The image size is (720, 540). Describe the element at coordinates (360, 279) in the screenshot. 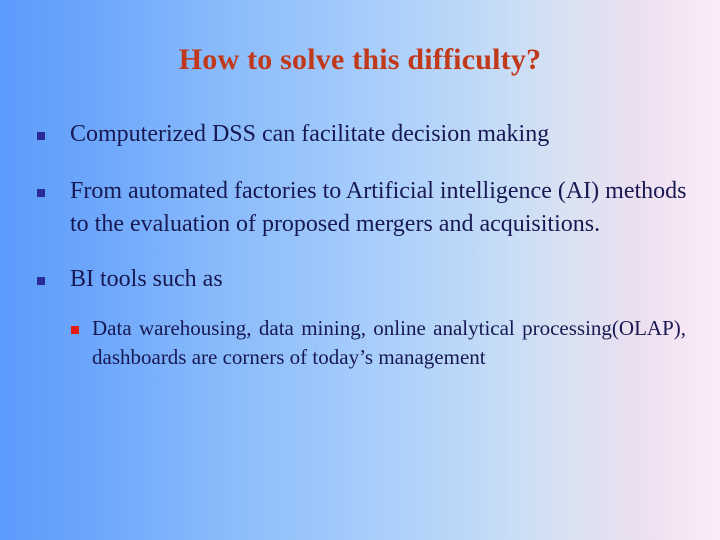

I see `list-item: BI tools such as` at that location.